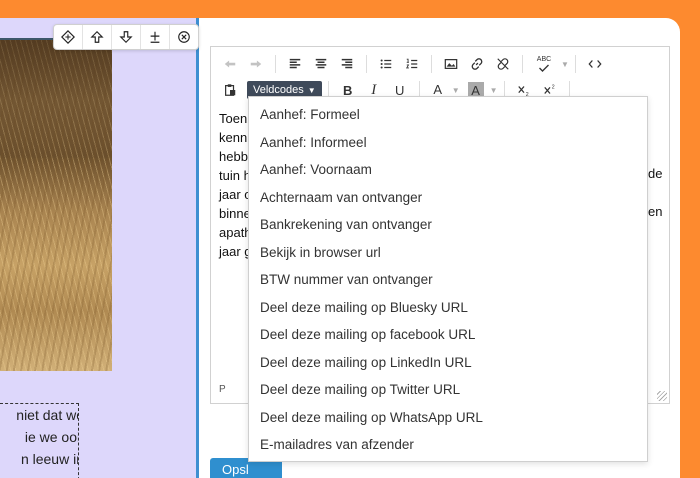  I want to click on align-right-button, so click(347, 64).